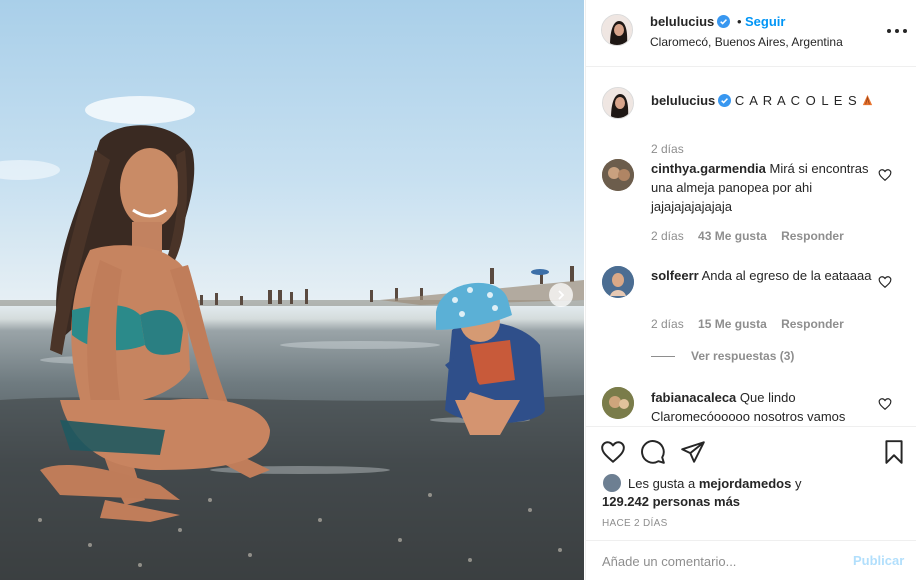 Image resolution: width=916 pixels, height=580 pixels. I want to click on author-username: belulucius, so click(690, 21).